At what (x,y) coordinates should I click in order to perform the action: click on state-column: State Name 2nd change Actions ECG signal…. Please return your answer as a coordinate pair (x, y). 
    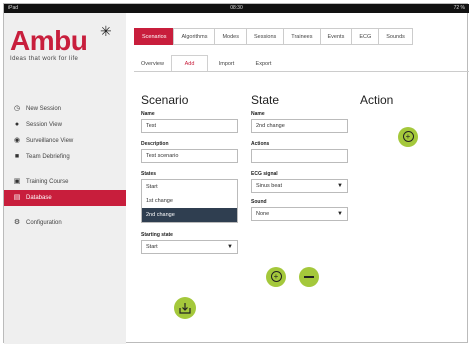
    Looking at the image, I should click on (299, 157).